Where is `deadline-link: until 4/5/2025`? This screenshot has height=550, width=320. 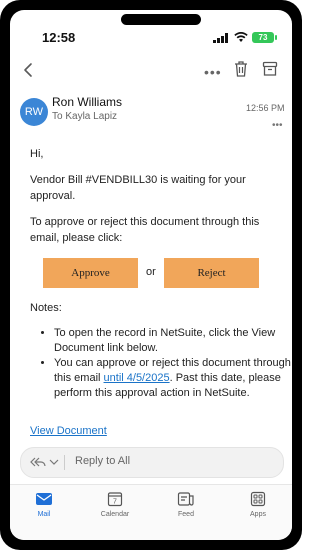
deadline-link: until 4/5/2025 is located at coordinates (137, 378).